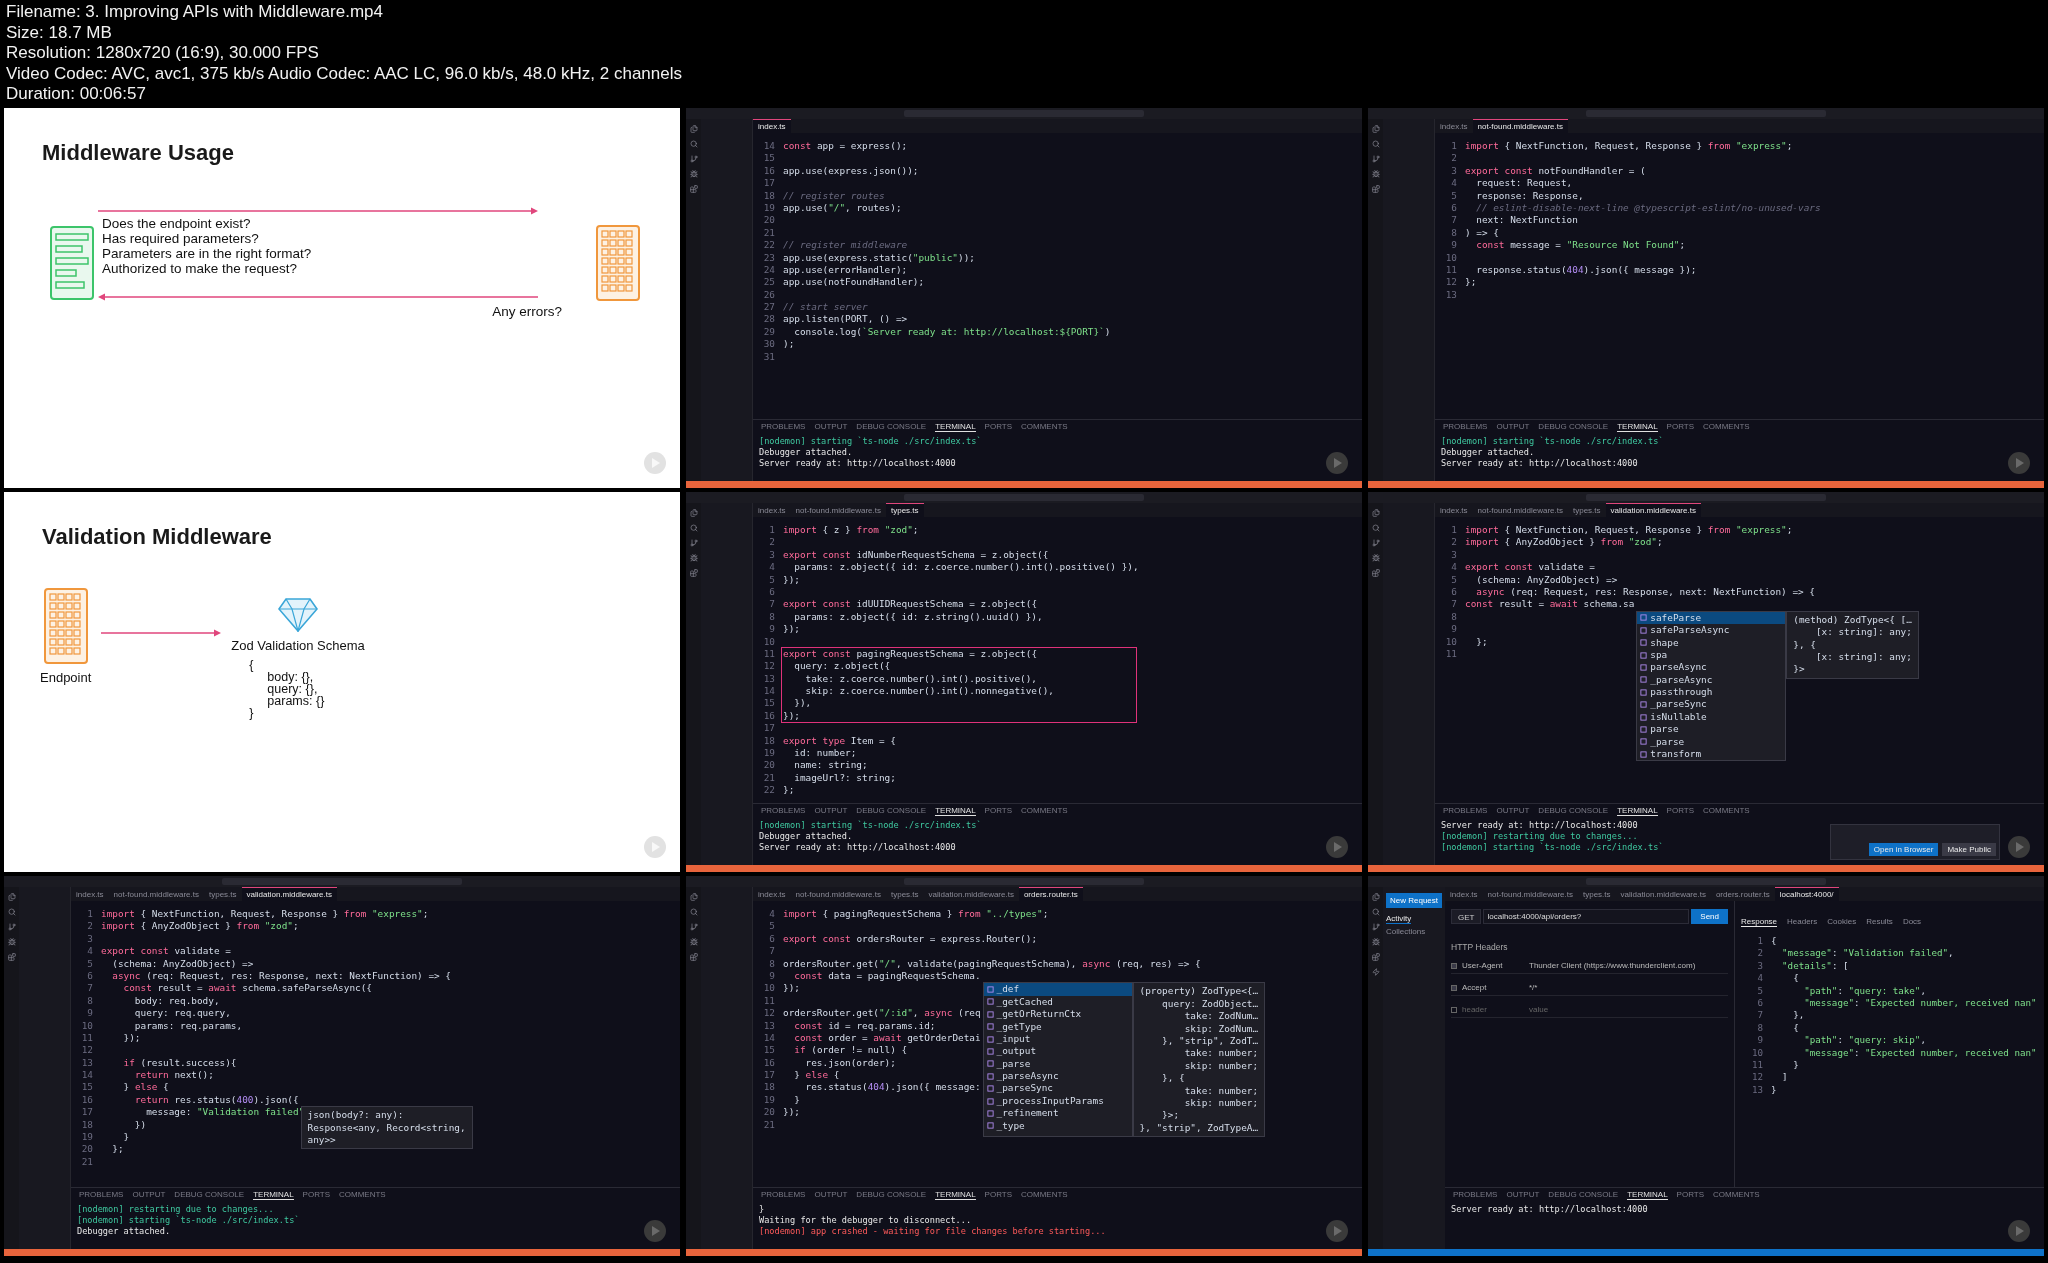  I want to click on completion-item: _parse, so click(1711, 742).